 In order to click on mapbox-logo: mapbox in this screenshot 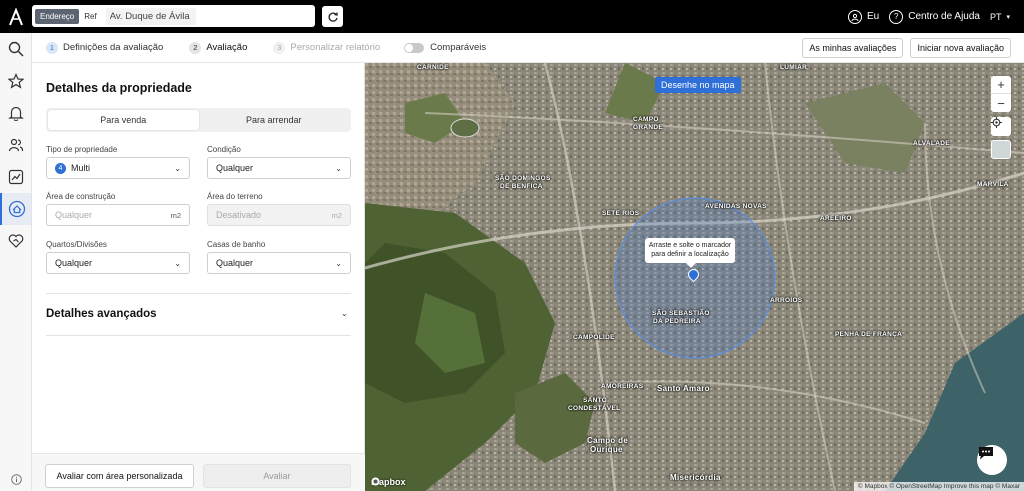, I will do `click(388, 482)`.